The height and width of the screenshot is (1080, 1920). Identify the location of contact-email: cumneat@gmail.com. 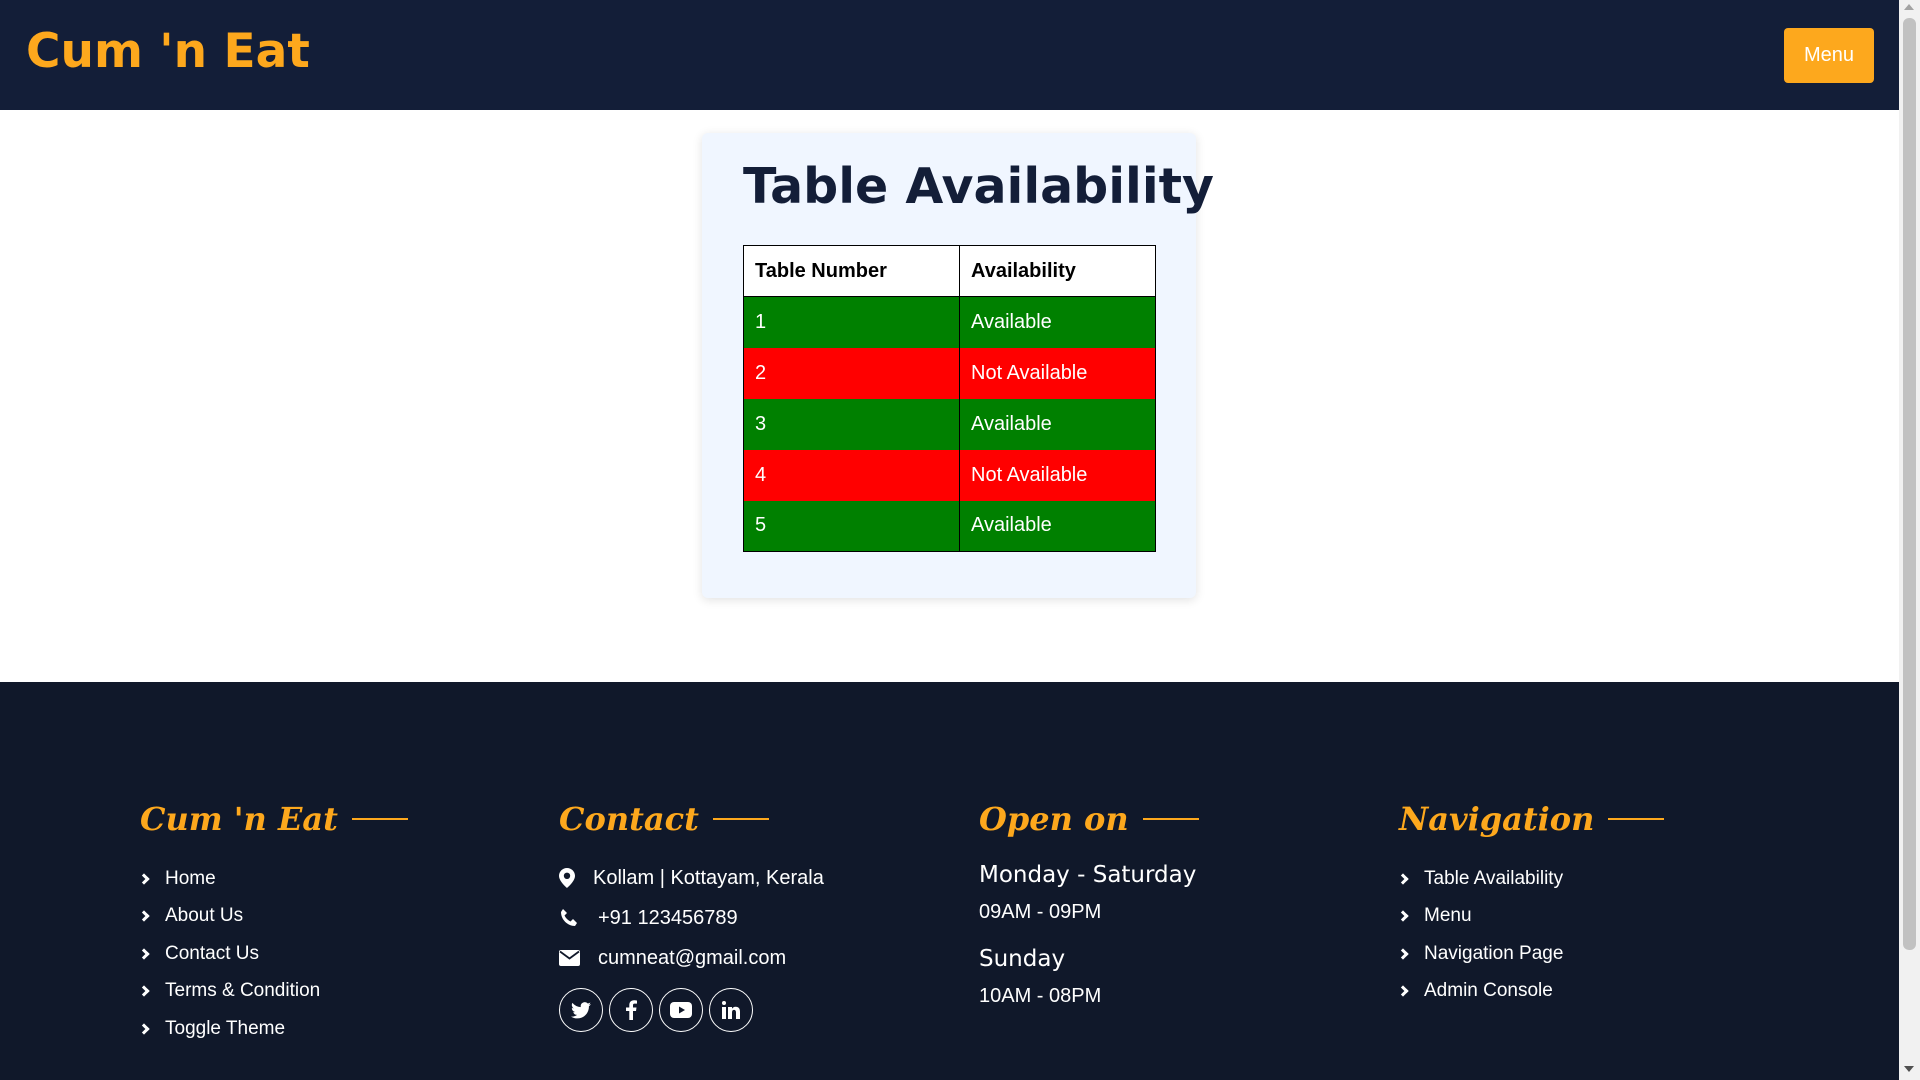
(691, 958).